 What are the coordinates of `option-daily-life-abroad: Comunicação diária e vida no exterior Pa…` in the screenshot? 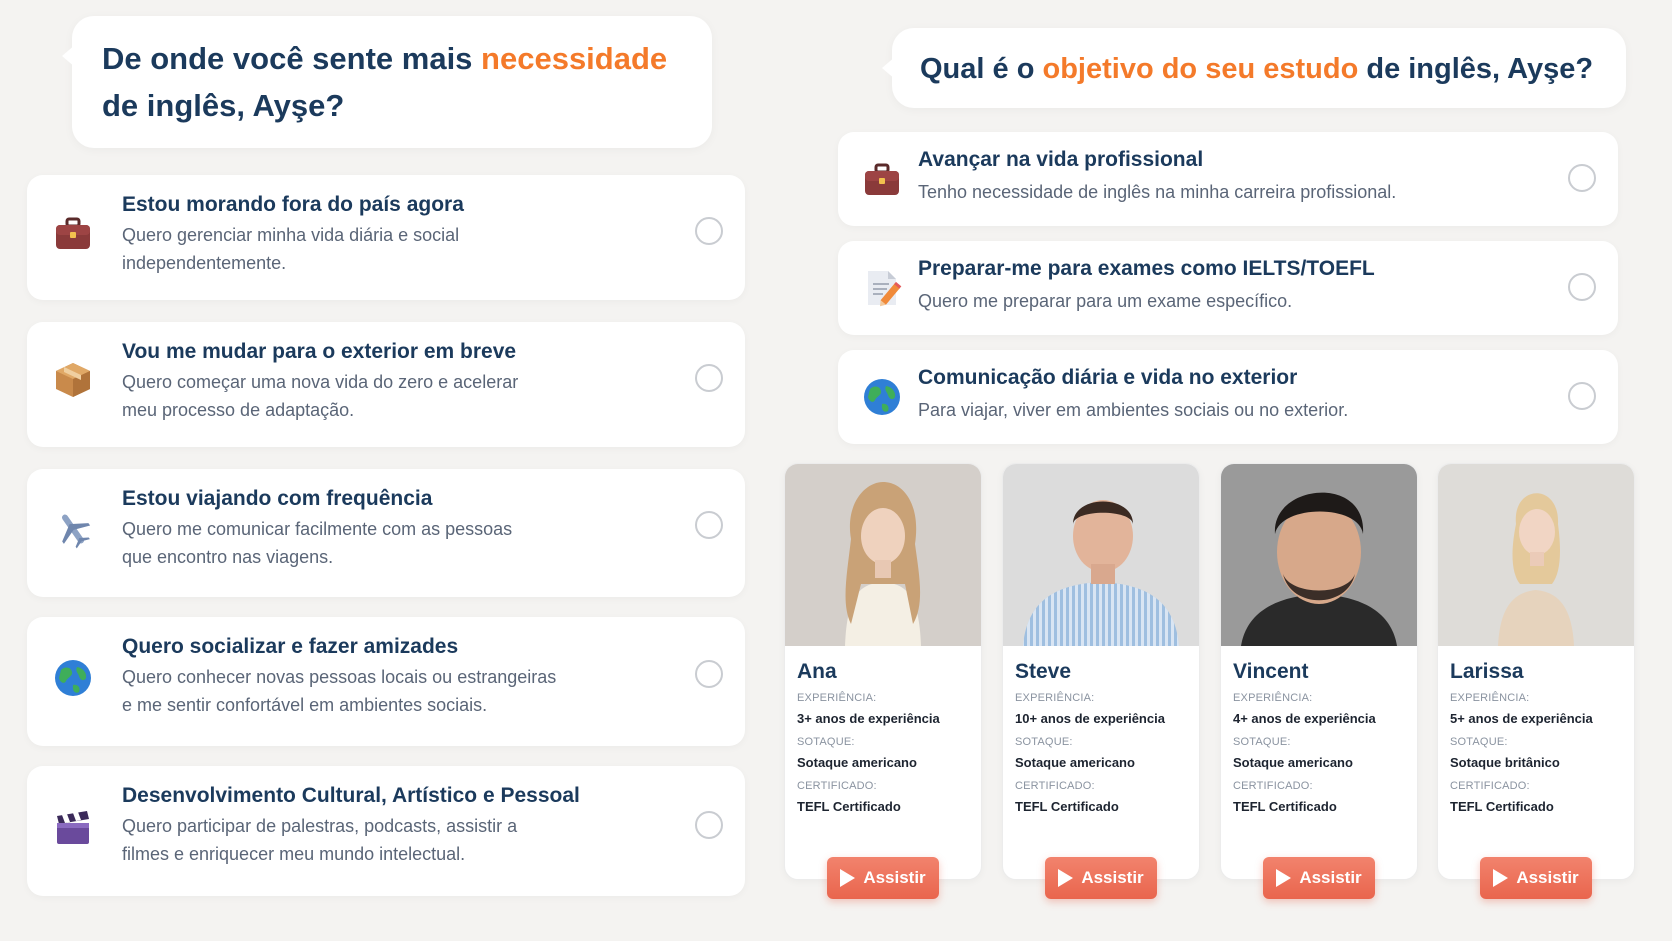 It's located at (1228, 397).